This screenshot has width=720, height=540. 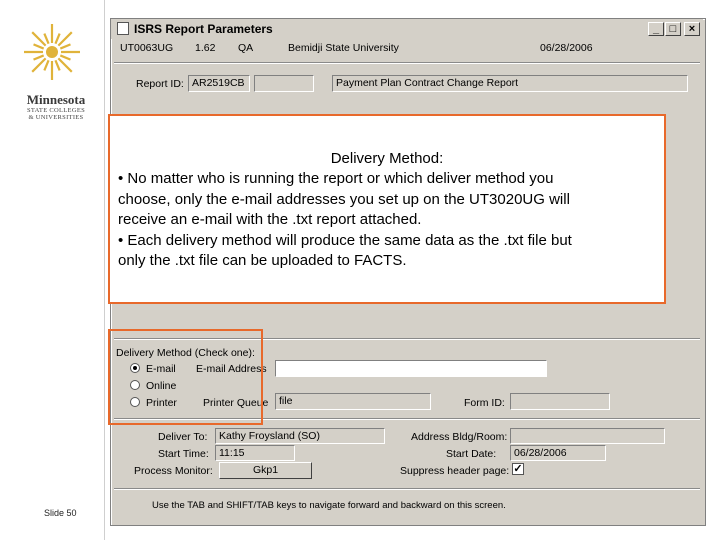 What do you see at coordinates (471, 454) in the screenshot?
I see `start-date-label: Start Date:` at bounding box center [471, 454].